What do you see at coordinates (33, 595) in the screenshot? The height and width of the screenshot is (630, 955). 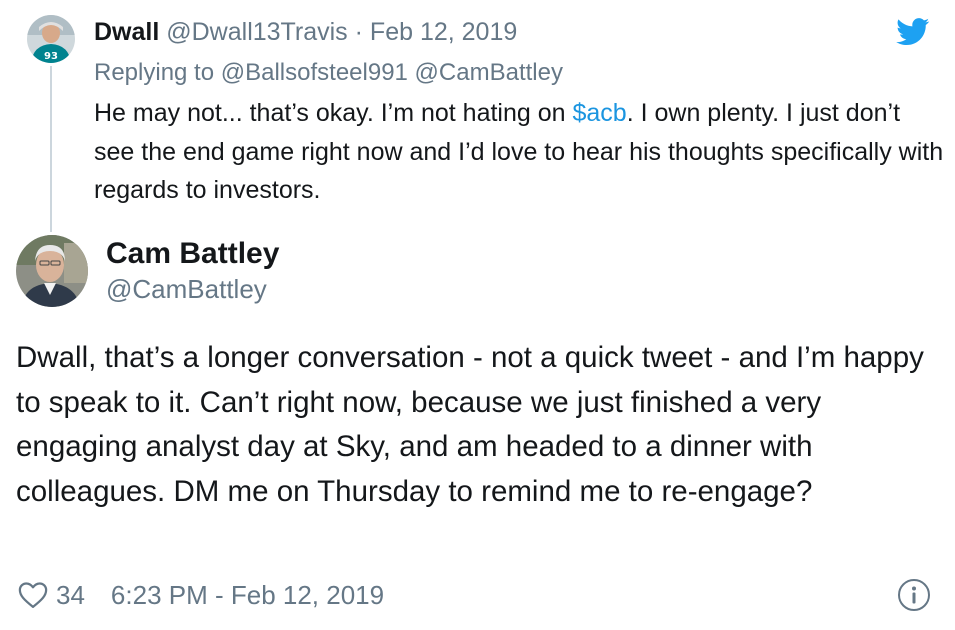 I see `heart-icon` at bounding box center [33, 595].